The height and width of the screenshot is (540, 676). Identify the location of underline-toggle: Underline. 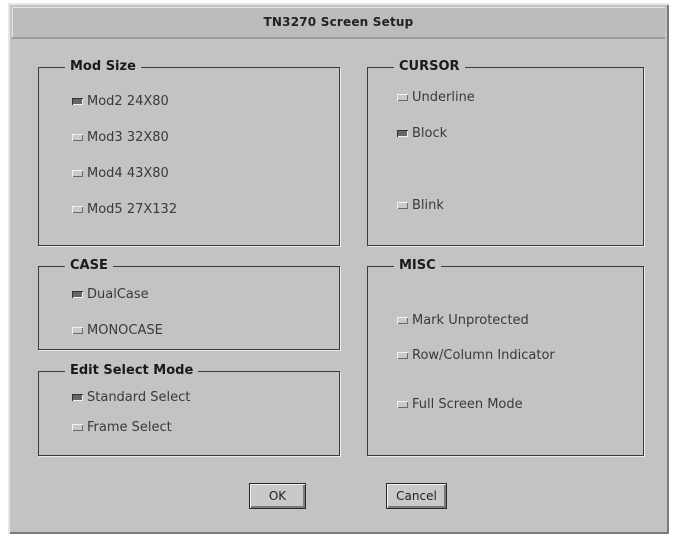
(436, 97).